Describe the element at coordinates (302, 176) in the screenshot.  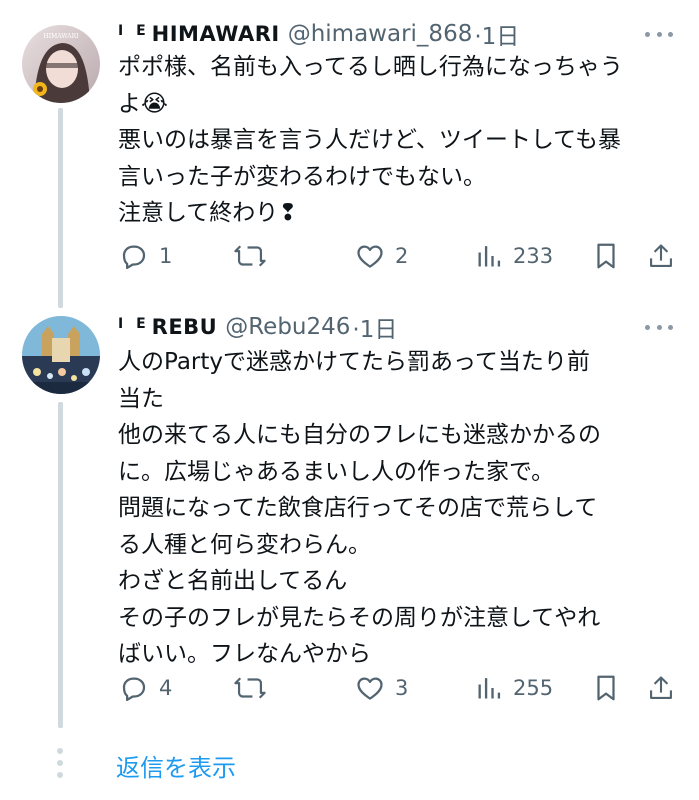
I see `tweet-line: 言いった子が変わるわけでもない。` at that location.